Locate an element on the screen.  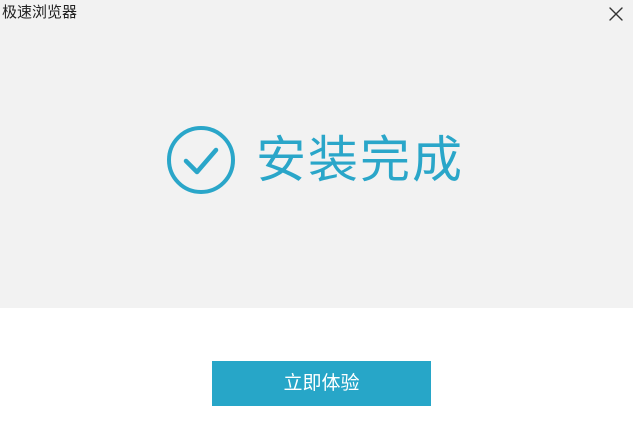
window-title: 极速浏览器 is located at coordinates (40, 12).